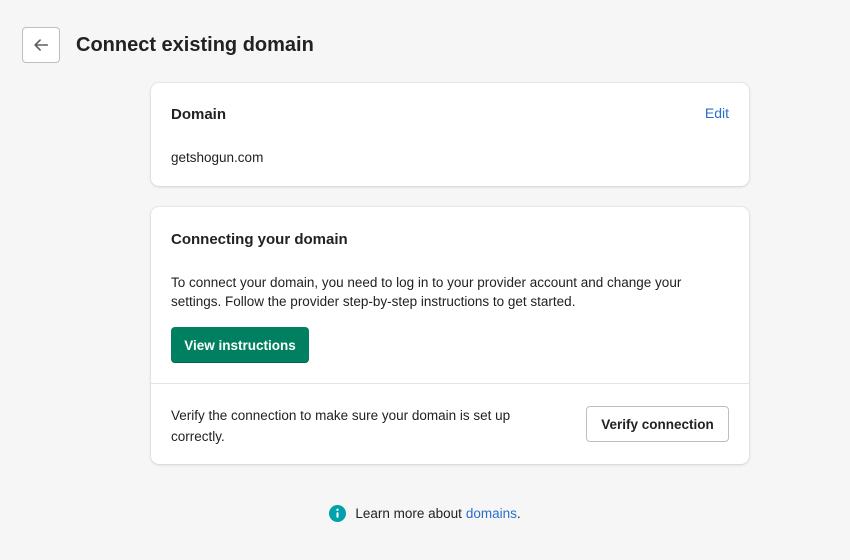 Image resolution: width=850 pixels, height=560 pixels. Describe the element at coordinates (408, 513) in the screenshot. I see `footer-text: Learn more about` at that location.